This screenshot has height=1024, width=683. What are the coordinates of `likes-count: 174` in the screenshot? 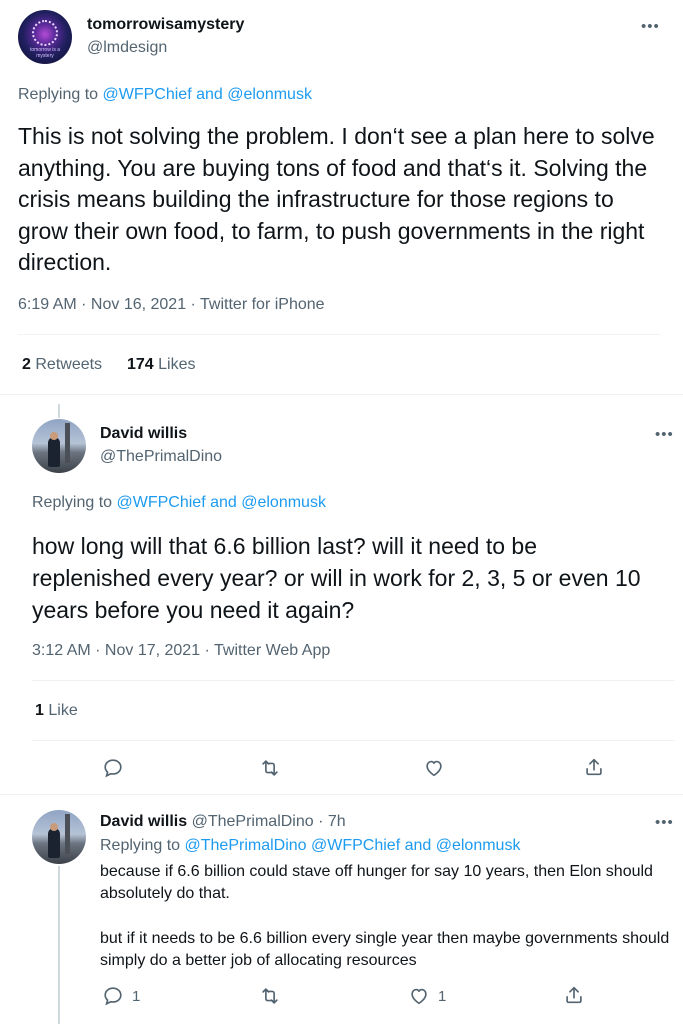 It's located at (140, 364).